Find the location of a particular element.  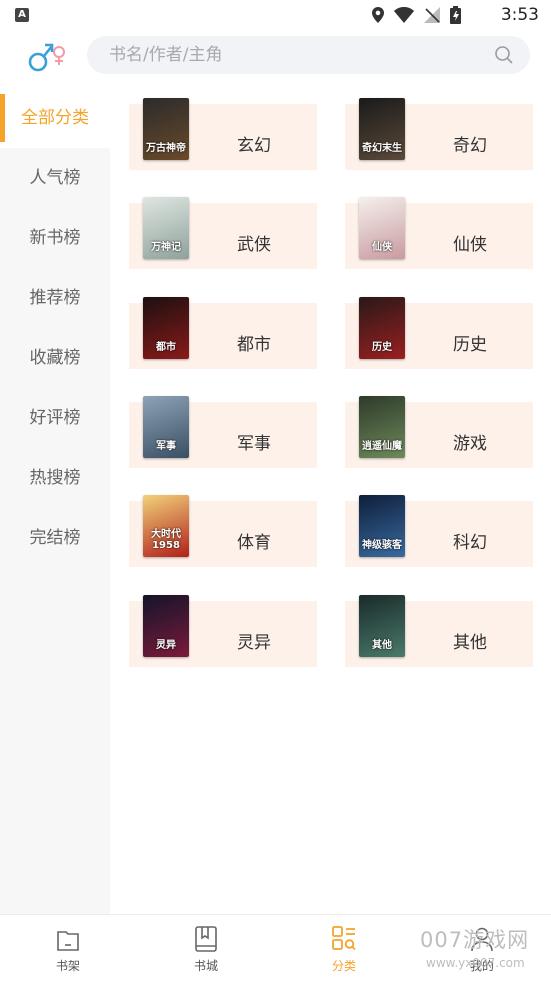

cover-title: 奇幻末生 is located at coordinates (382, 148).